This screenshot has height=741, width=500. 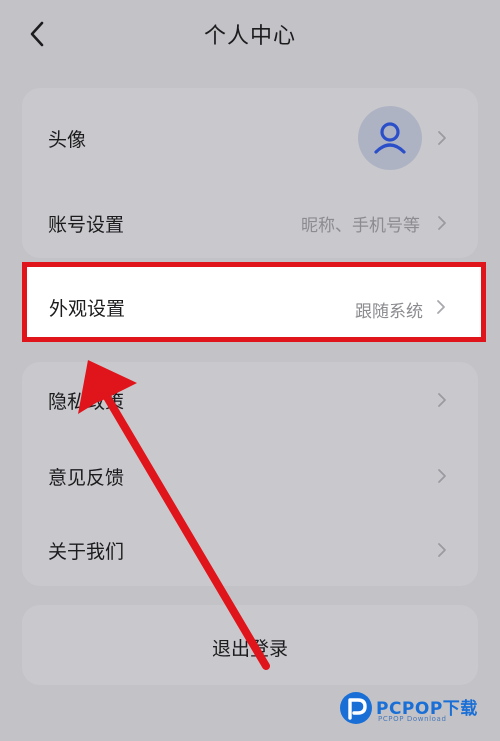 What do you see at coordinates (250, 400) in the screenshot?
I see `privacy-policy-row: 隐私政策` at bounding box center [250, 400].